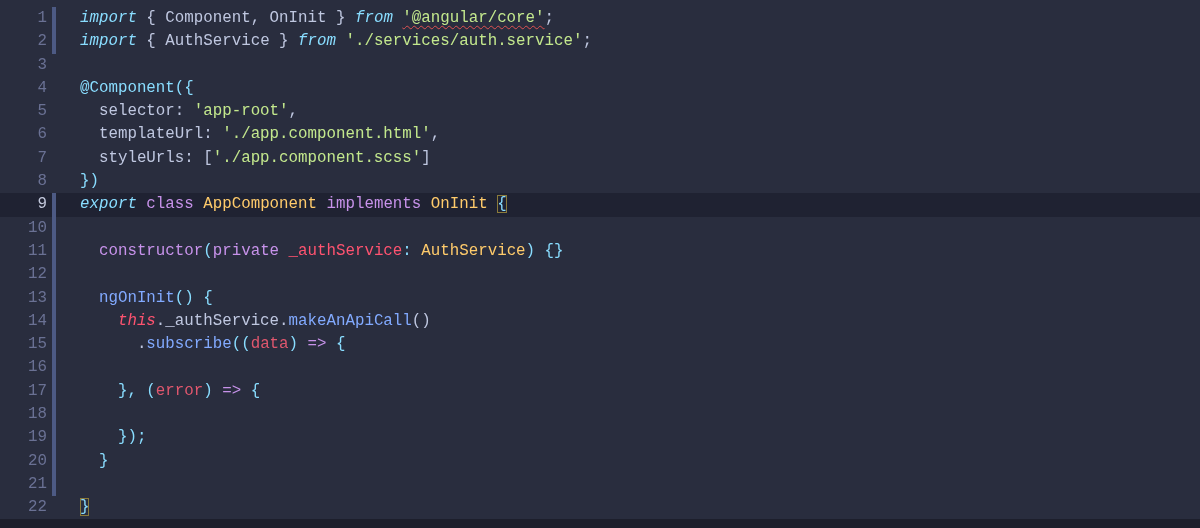  What do you see at coordinates (273, 320) in the screenshot?
I see `code-line: this._authService.makeAnApiCall()` at bounding box center [273, 320].